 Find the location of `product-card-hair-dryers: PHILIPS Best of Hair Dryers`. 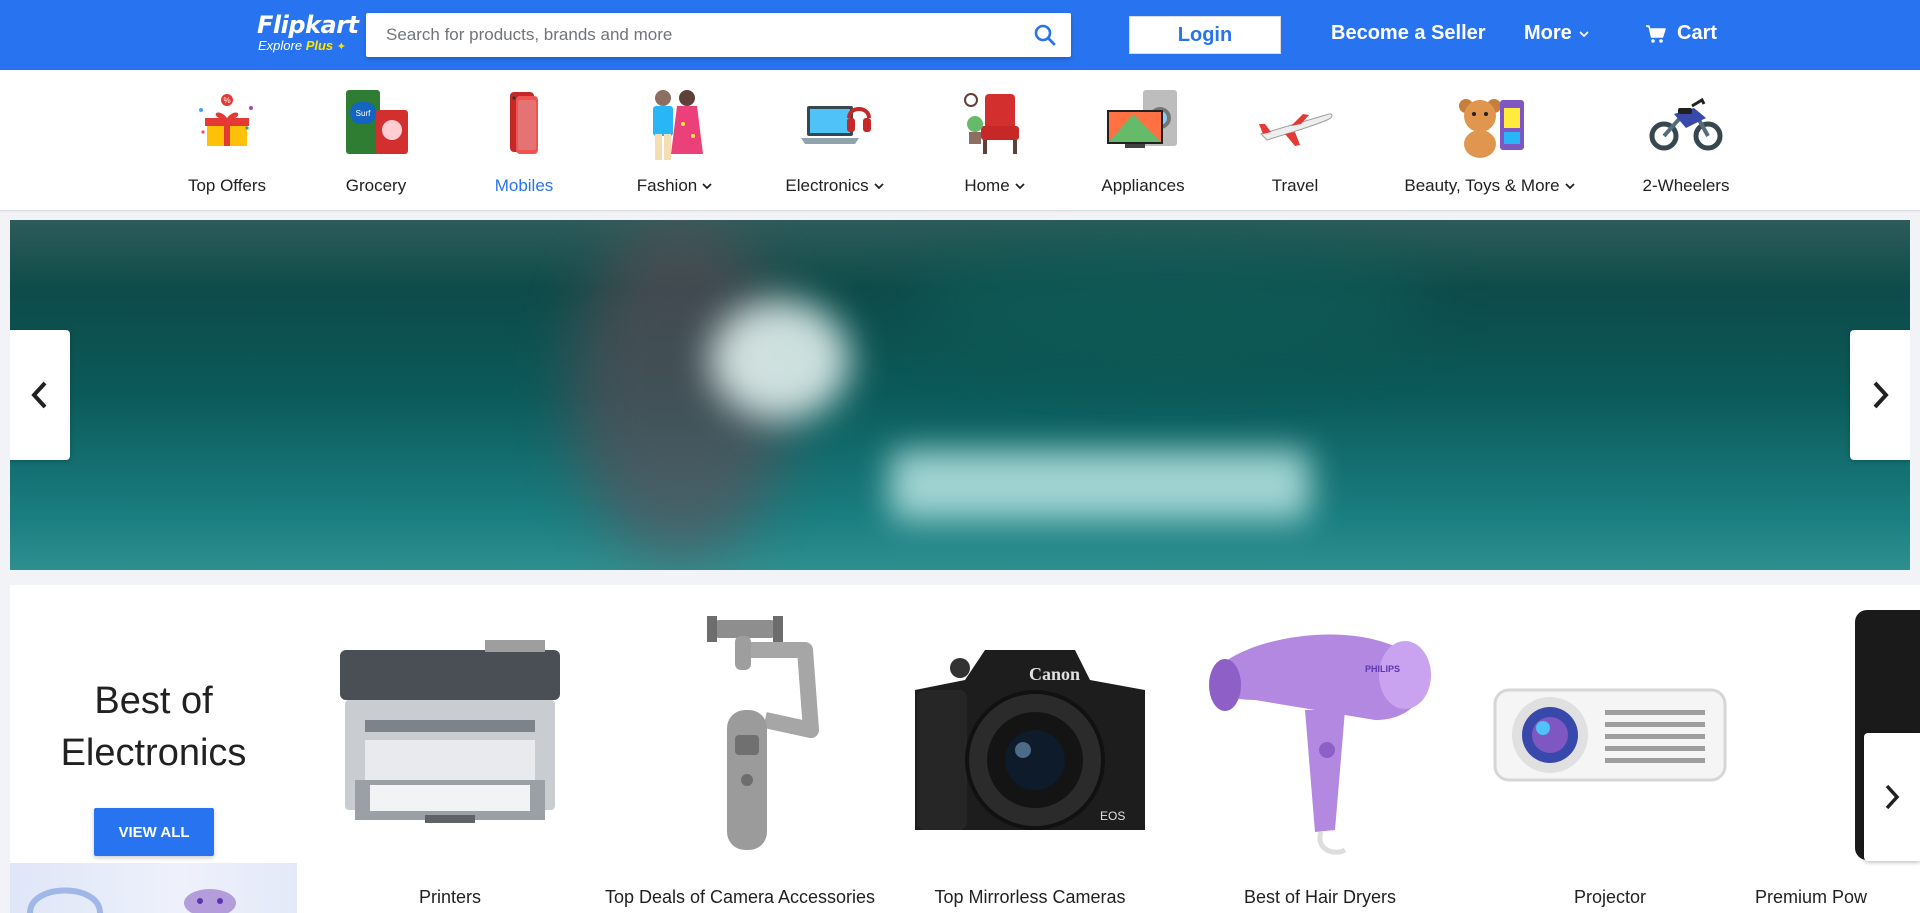

product-card-hair-dryers: PHILIPS Best of Hair Dryers is located at coordinates (1320, 749).